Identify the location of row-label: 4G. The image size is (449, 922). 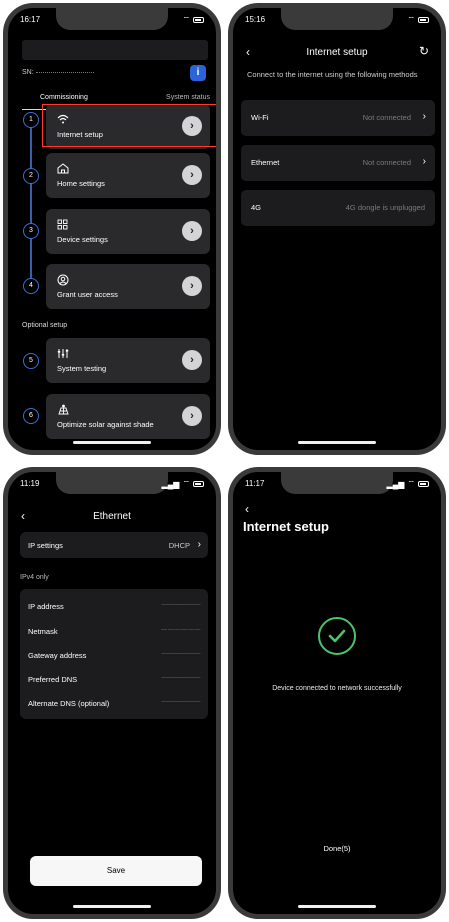
(256, 207).